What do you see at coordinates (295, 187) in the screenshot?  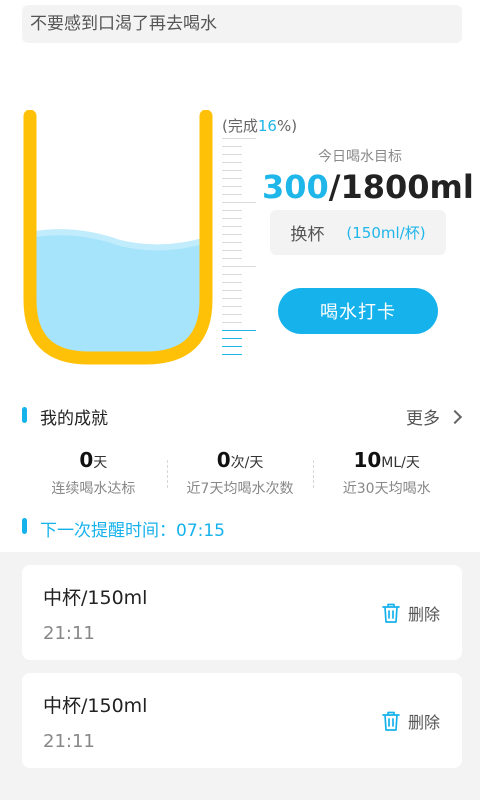 I see `goal-current: 300` at bounding box center [295, 187].